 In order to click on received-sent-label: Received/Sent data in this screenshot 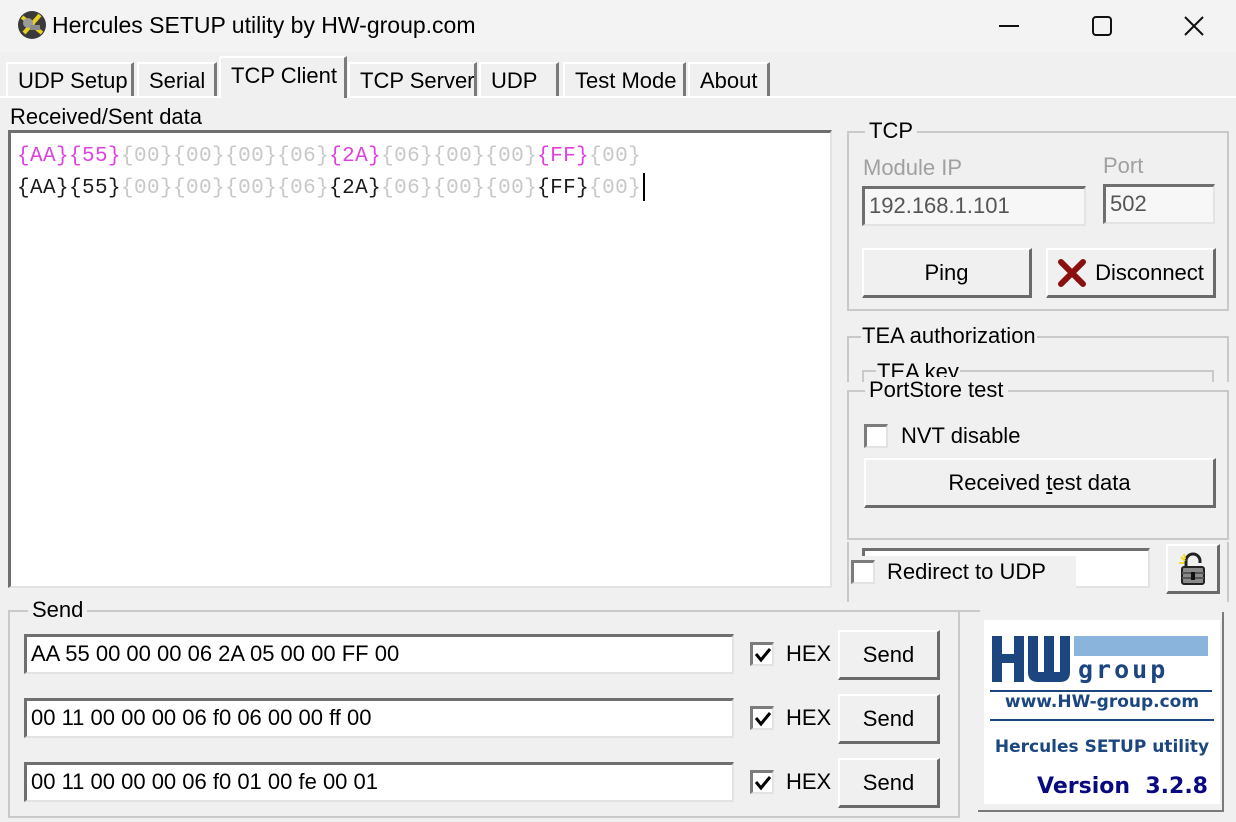, I will do `click(106, 116)`.